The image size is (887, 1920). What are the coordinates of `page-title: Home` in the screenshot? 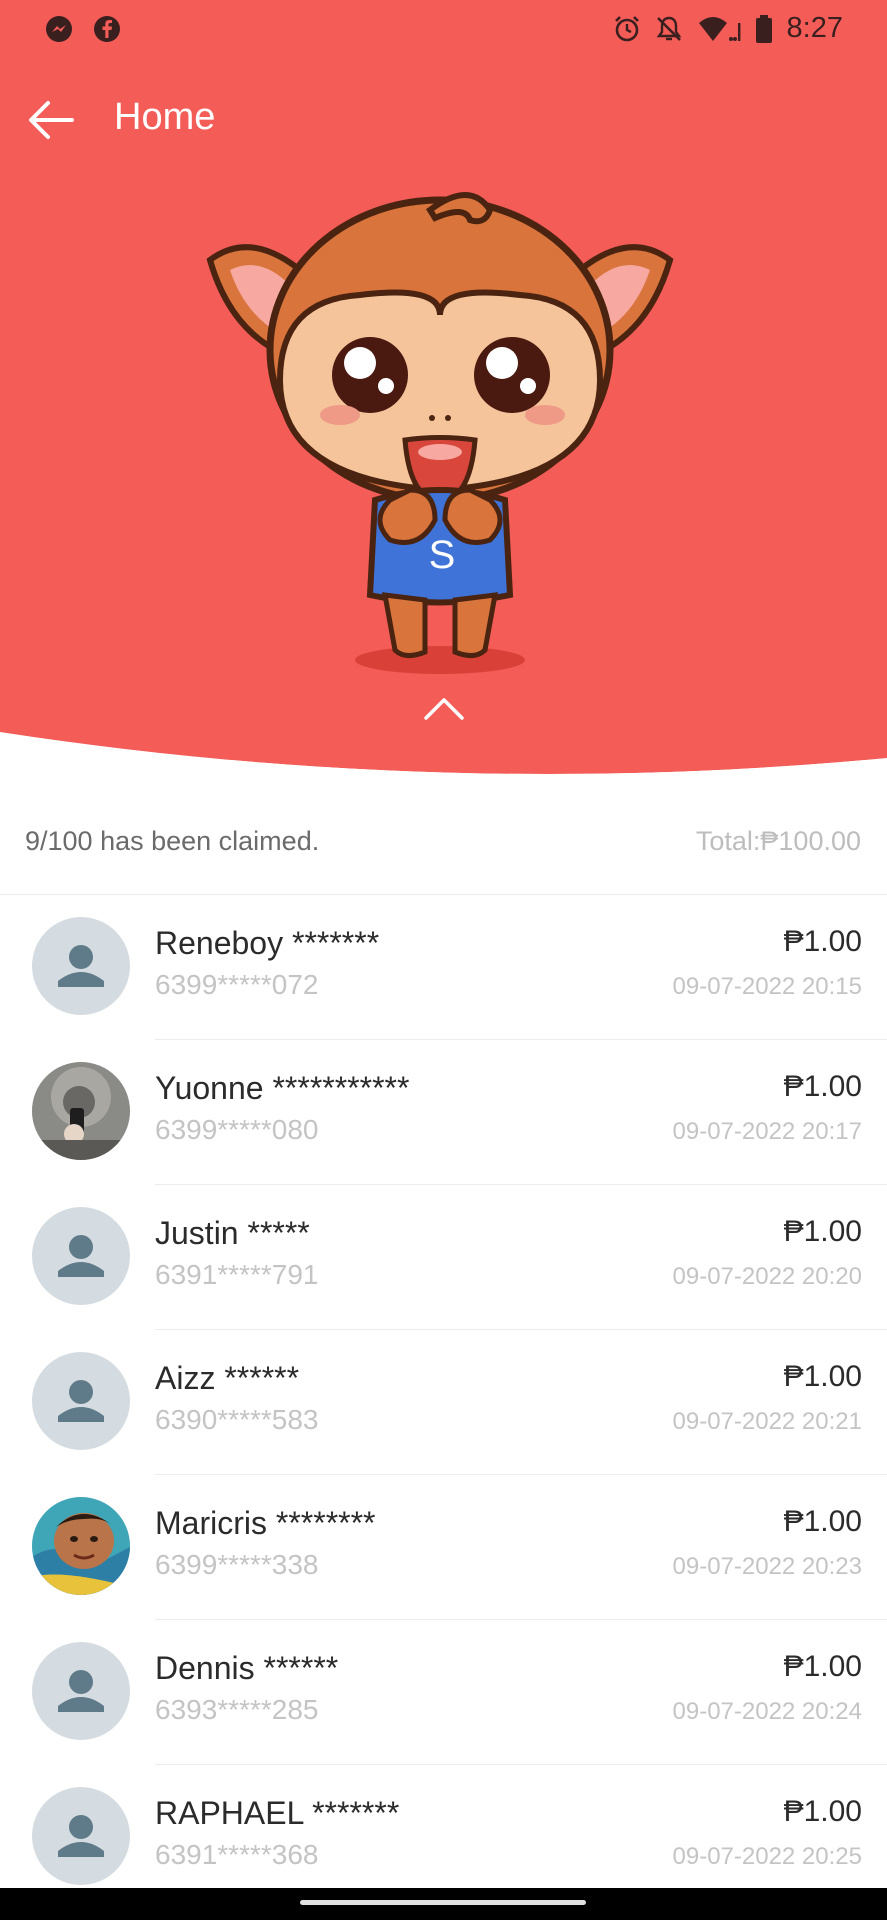 It's located at (165, 117).